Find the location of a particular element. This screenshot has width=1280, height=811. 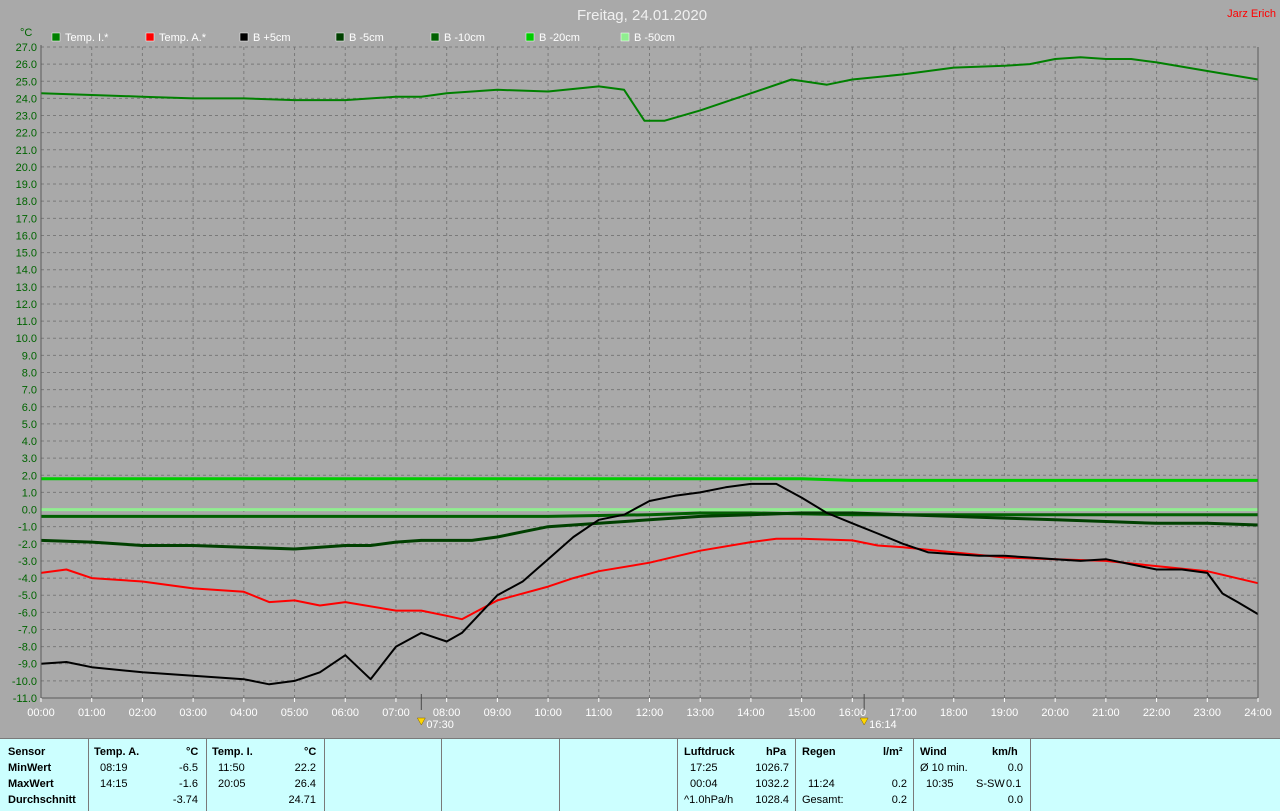

rain-unit: l/m² is located at coordinates (893, 752).